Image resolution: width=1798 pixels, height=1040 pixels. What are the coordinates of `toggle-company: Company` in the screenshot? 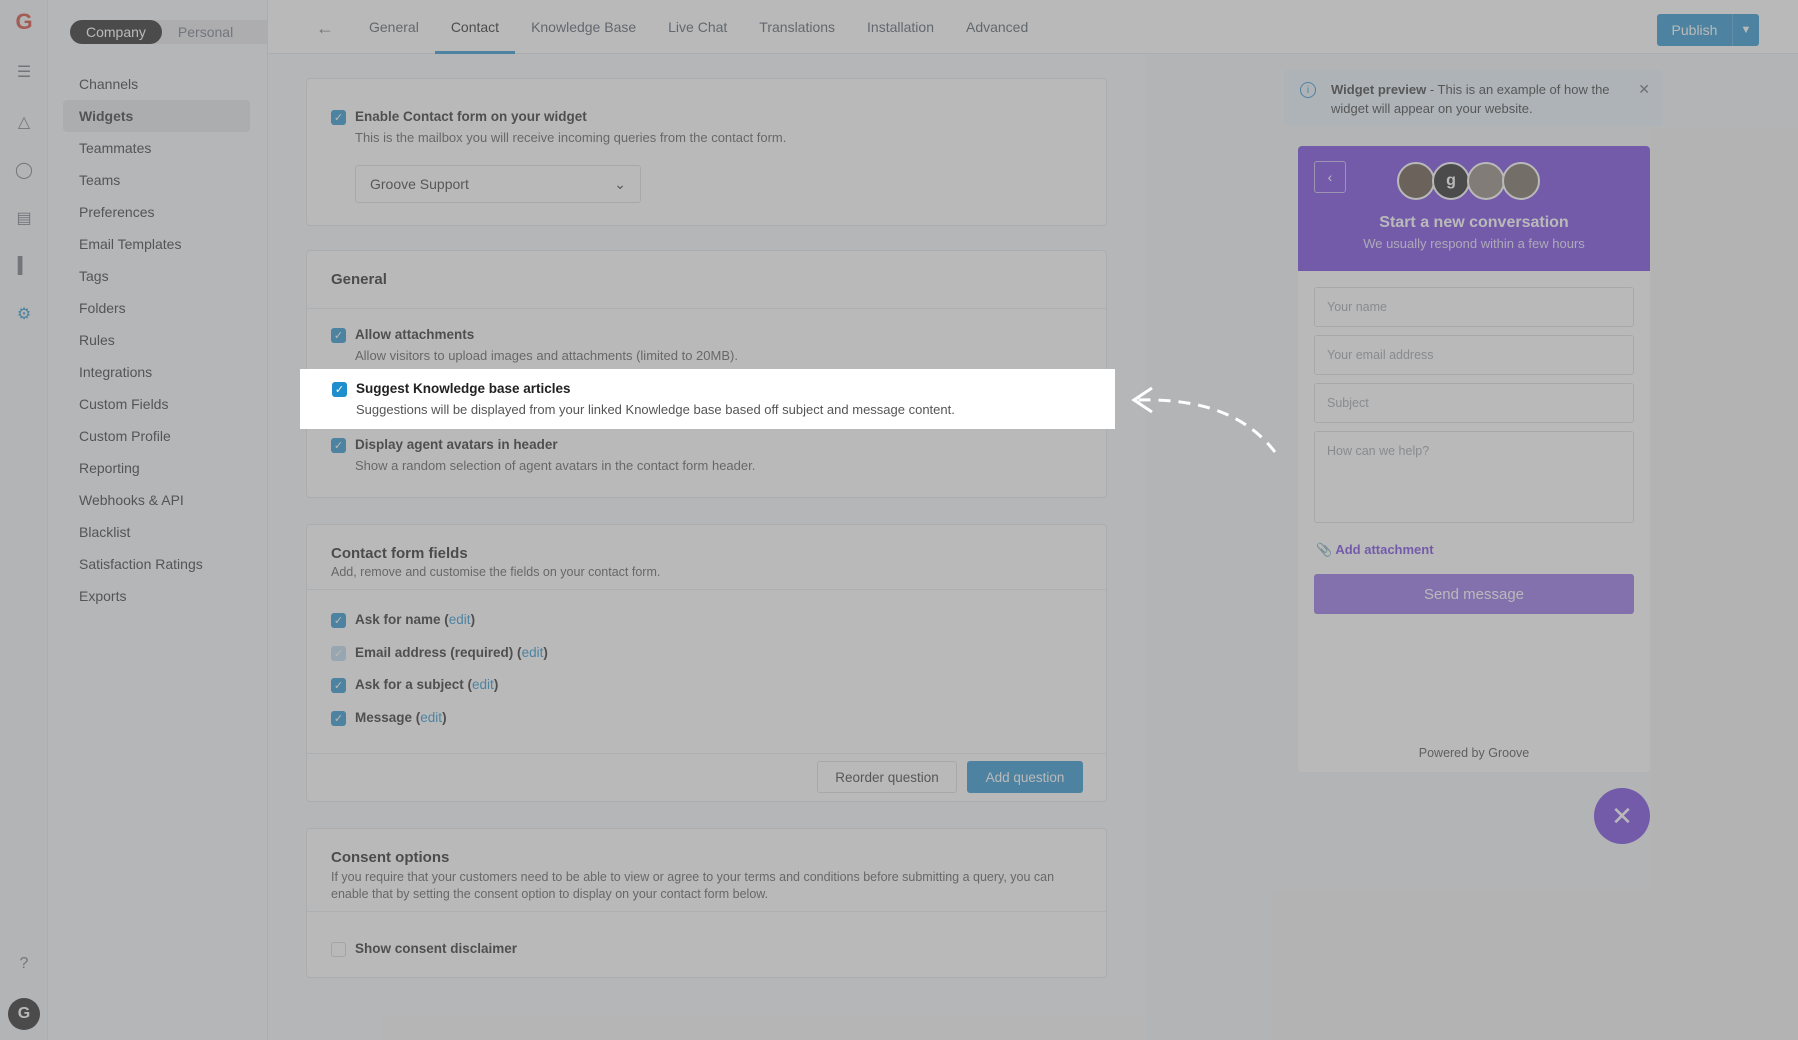 It's located at (116, 32).